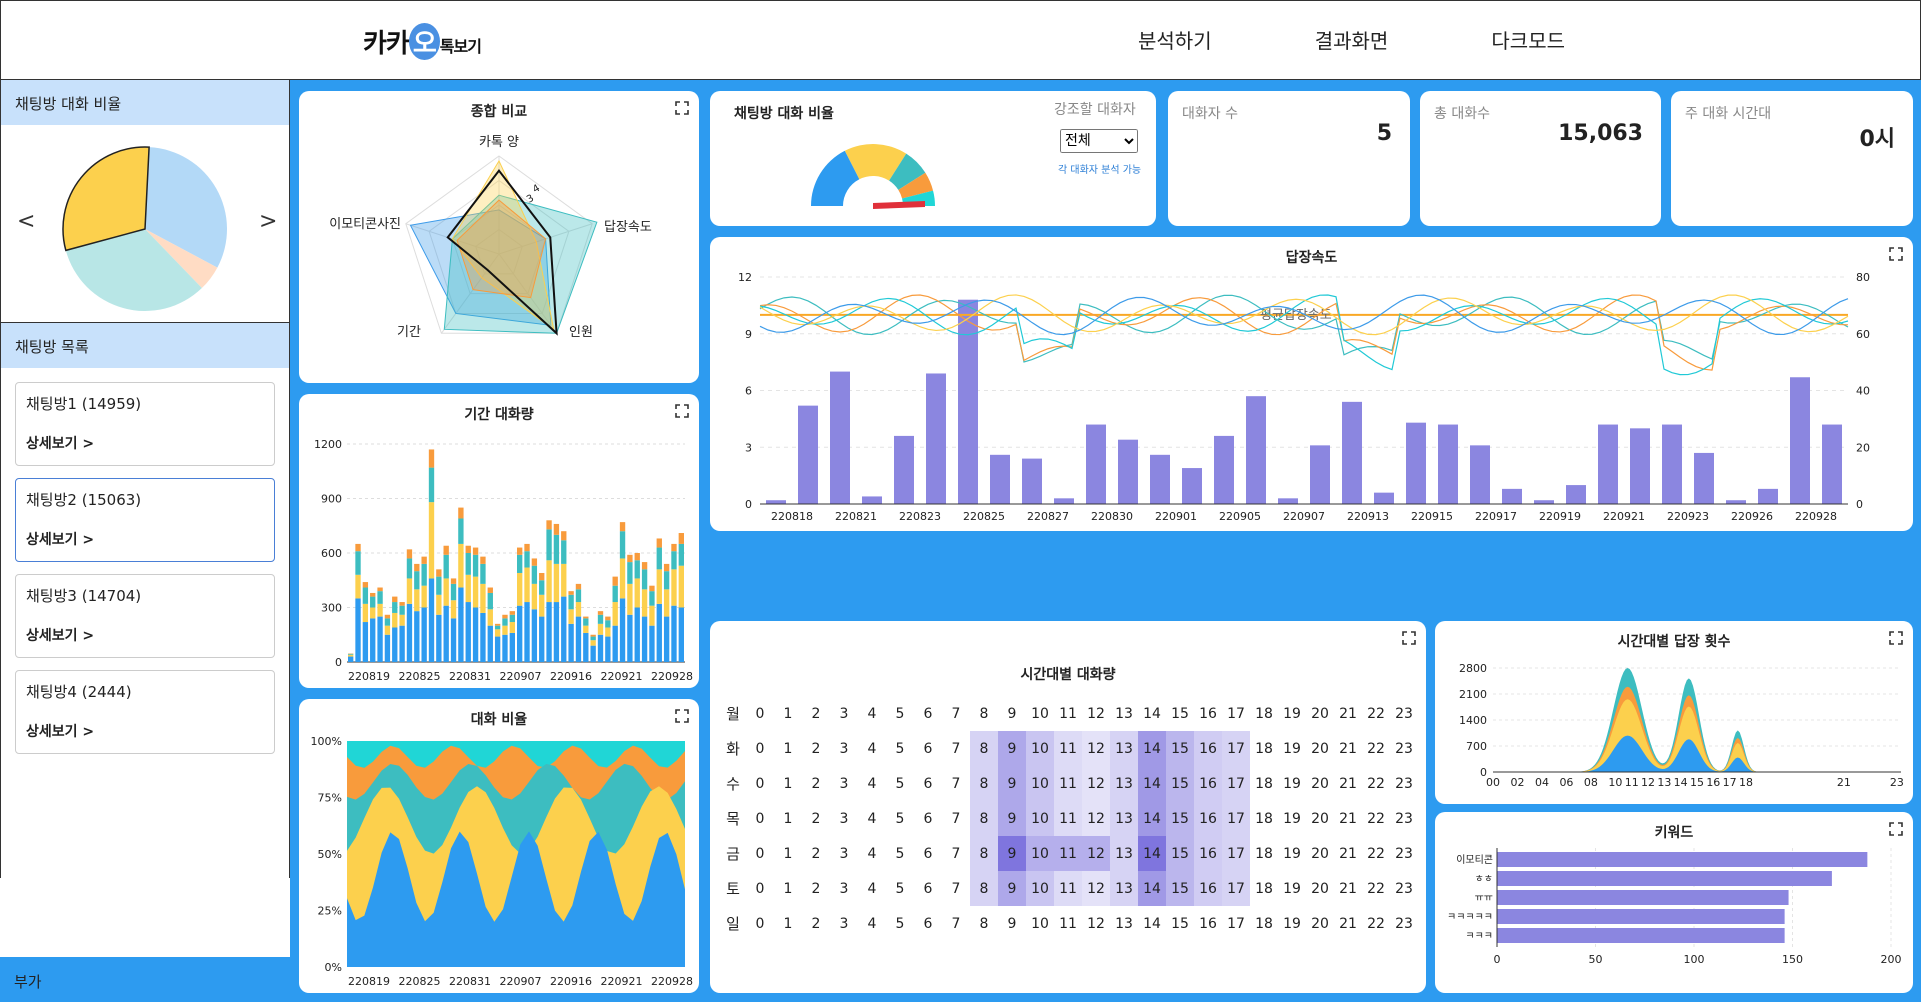 This screenshot has height=1002, width=1921. What do you see at coordinates (1560, 516) in the screenshot?
I see `x-tick-label: 220919` at bounding box center [1560, 516].